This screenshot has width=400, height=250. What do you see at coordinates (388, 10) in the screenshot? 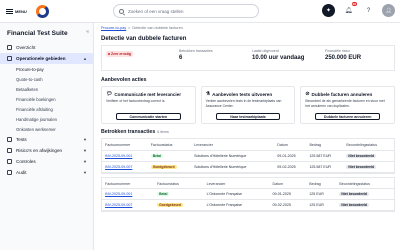
I see `avatar: 👤︎` at bounding box center [388, 10].